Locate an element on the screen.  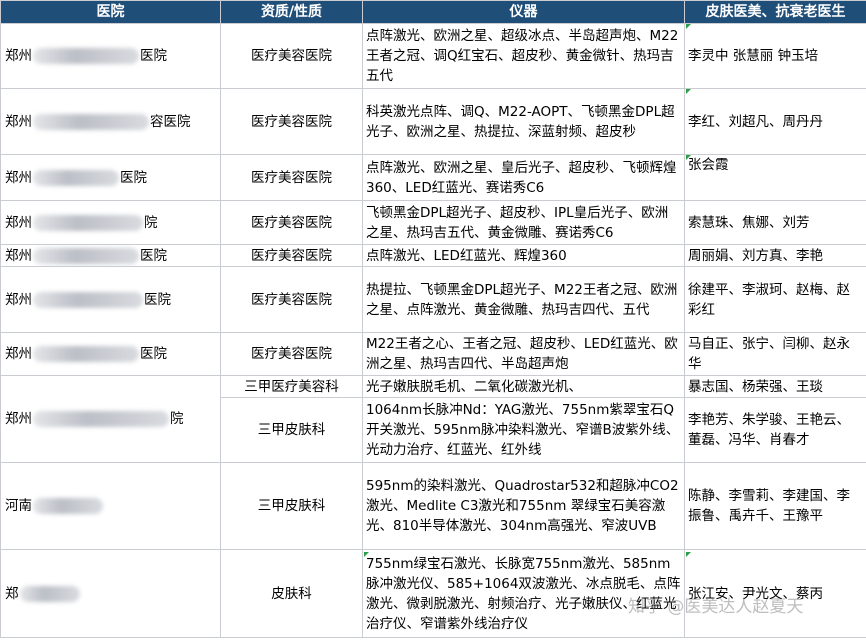
table-row: 郑州院 三甲医疗美容科 光子嫩肤脱毛机、二氧化碳激光机、 暴志国、杨荣强、王琰 is located at coordinates (433, 419).